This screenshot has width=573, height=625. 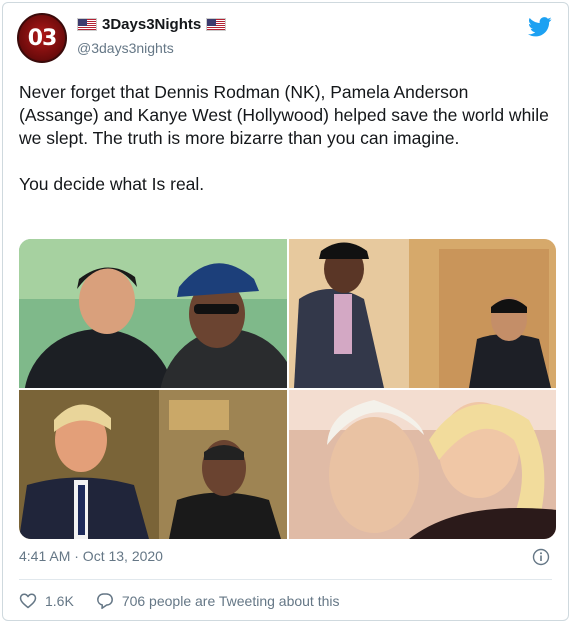 I want to click on author-name-row: 3Days3Nights, so click(x=152, y=24).